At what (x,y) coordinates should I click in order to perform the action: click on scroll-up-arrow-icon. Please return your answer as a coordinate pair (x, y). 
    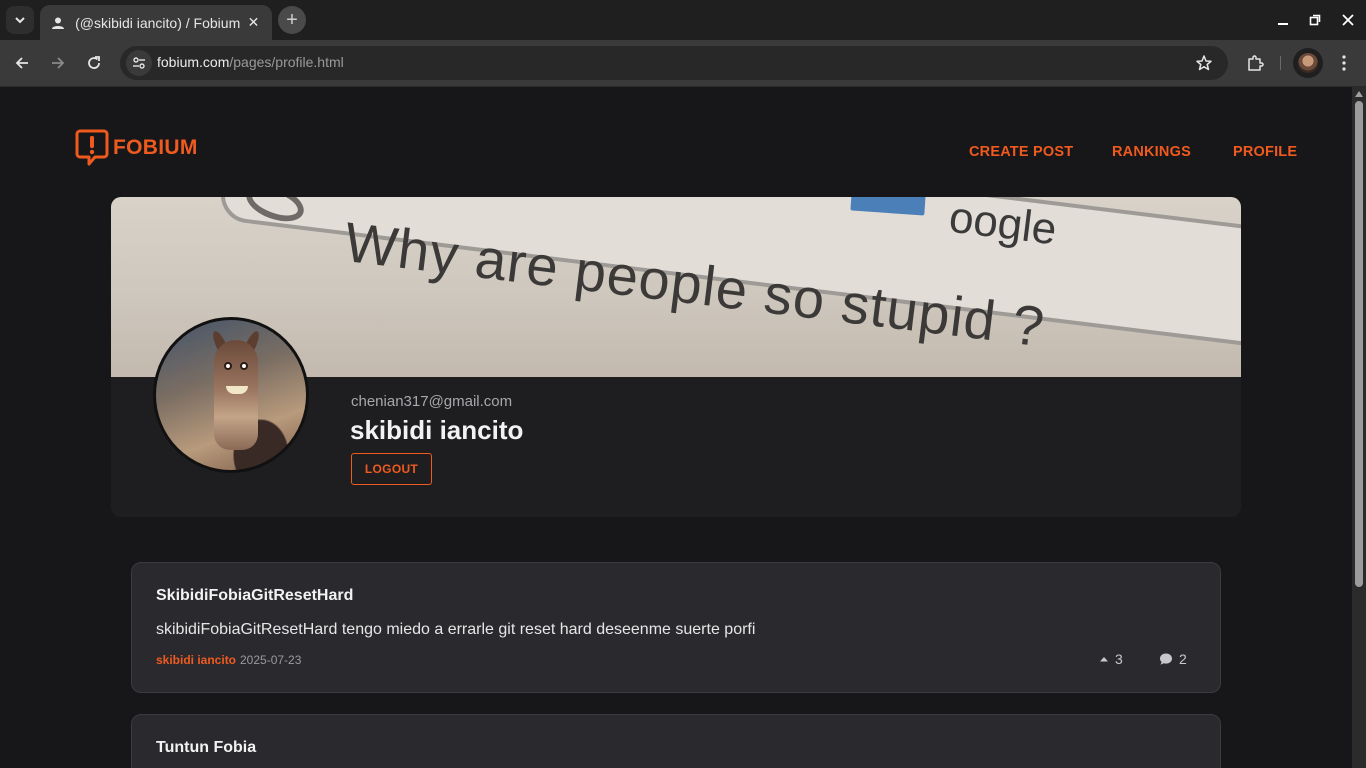
    Looking at the image, I should click on (1359, 94).